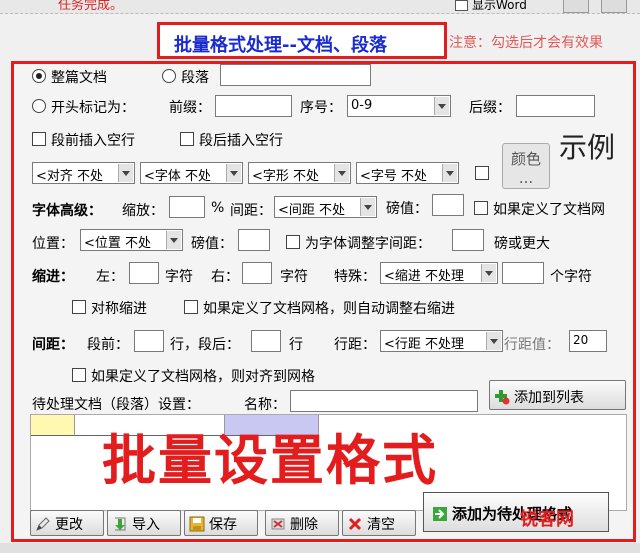 The height and width of the screenshot is (553, 640). I want to click on space-before-unit: 行，段后：, so click(205, 345).